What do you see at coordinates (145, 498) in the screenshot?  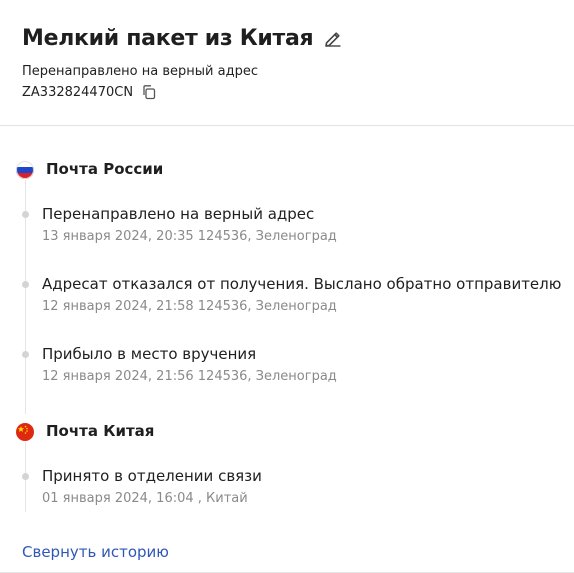 I see `event-meta: 01 января 2024, 16:04 , Китай` at bounding box center [145, 498].